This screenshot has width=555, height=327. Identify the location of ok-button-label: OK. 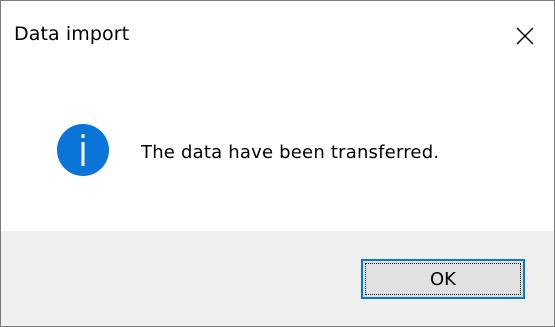
(443, 279).